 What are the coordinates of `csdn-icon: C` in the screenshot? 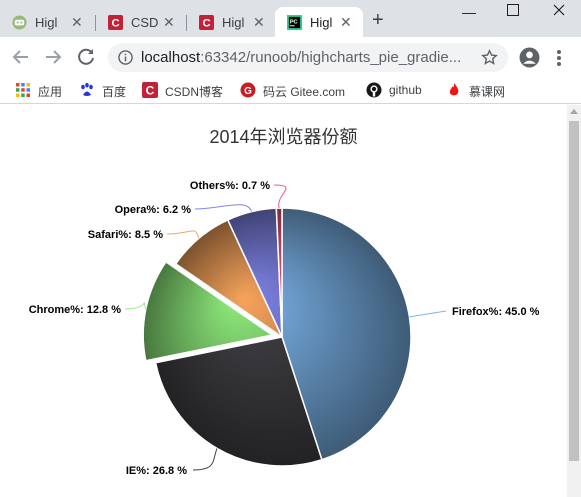 It's located at (150, 90).